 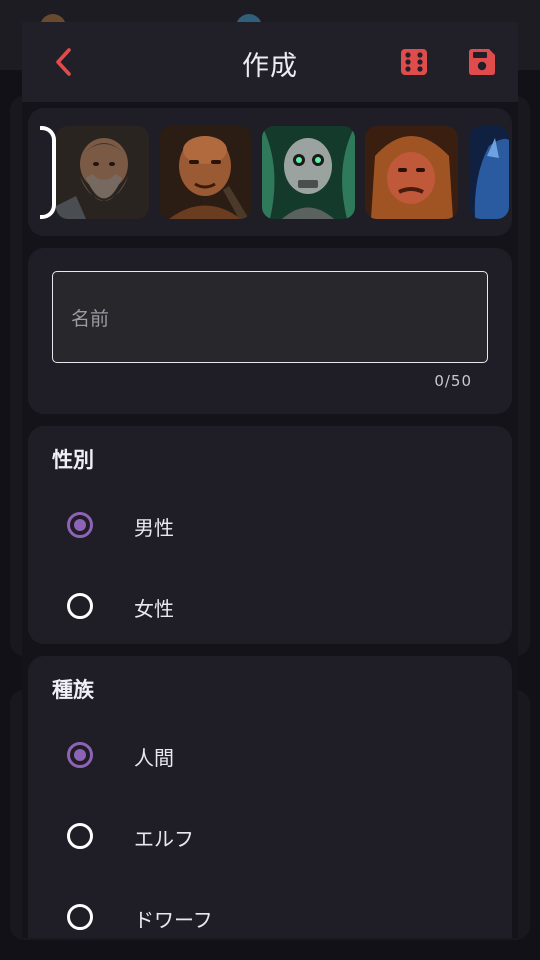 I want to click on name-placeholder: 名前, so click(x=90, y=319).